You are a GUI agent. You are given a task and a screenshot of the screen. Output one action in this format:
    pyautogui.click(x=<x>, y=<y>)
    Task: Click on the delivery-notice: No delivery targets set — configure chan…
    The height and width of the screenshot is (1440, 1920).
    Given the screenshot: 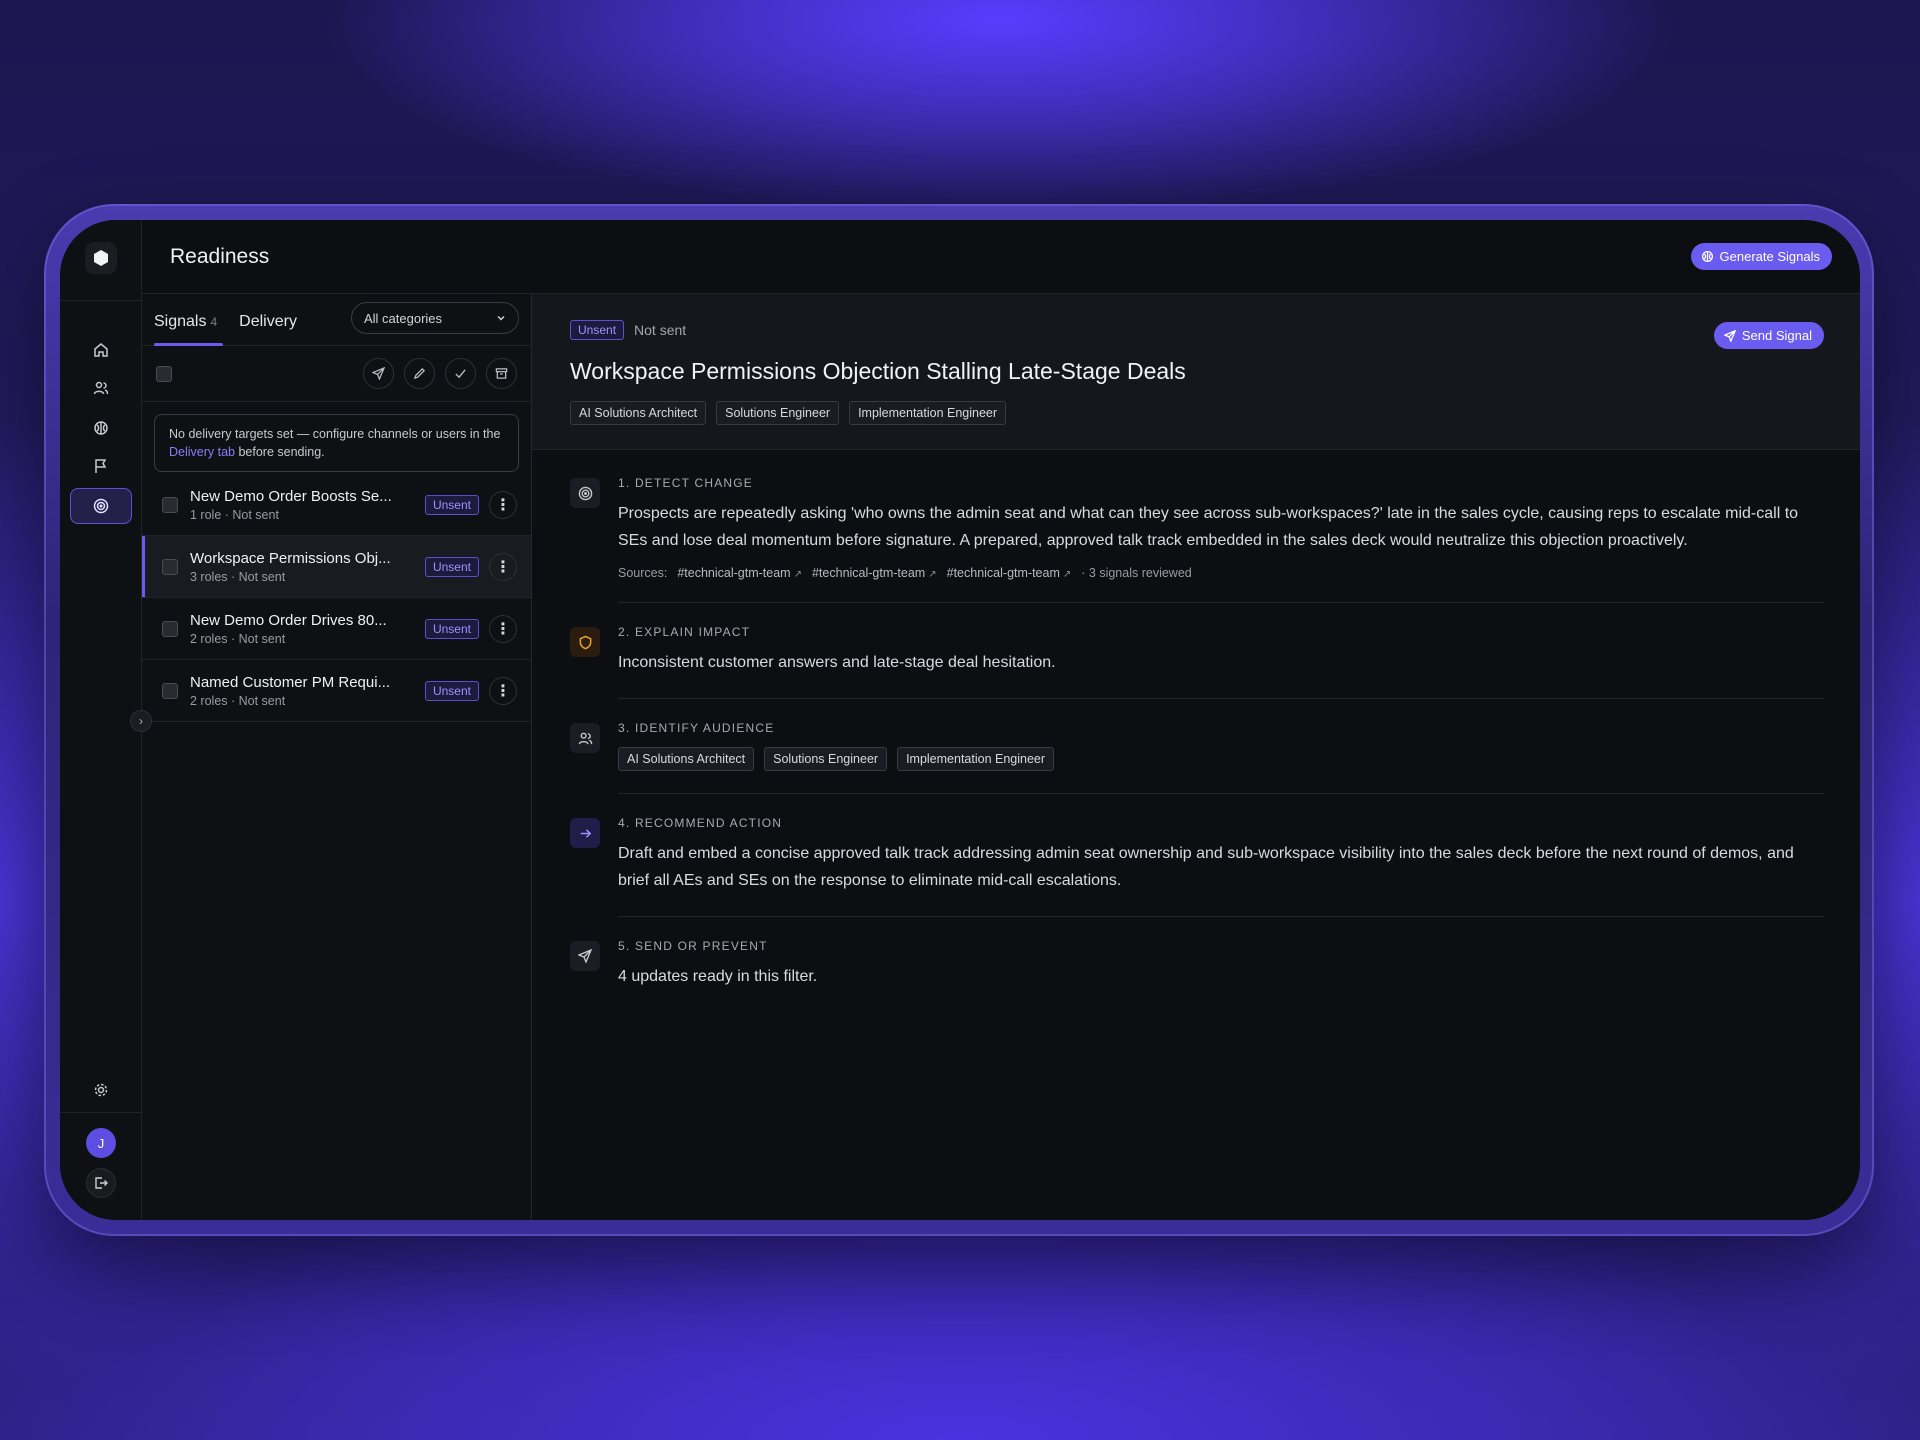 What is the action you would take?
    pyautogui.click(x=336, y=443)
    